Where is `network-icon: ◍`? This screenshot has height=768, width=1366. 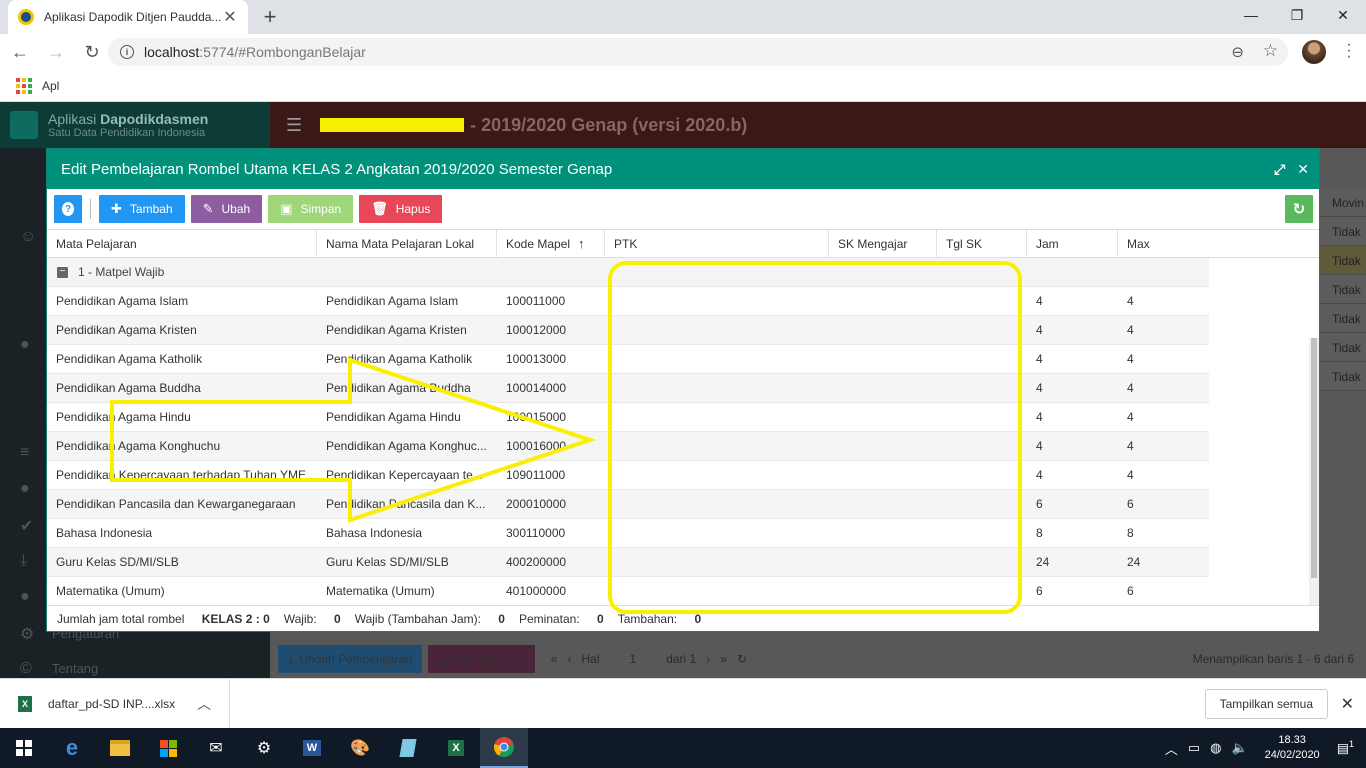
network-icon: ◍ is located at coordinates (1215, 748).